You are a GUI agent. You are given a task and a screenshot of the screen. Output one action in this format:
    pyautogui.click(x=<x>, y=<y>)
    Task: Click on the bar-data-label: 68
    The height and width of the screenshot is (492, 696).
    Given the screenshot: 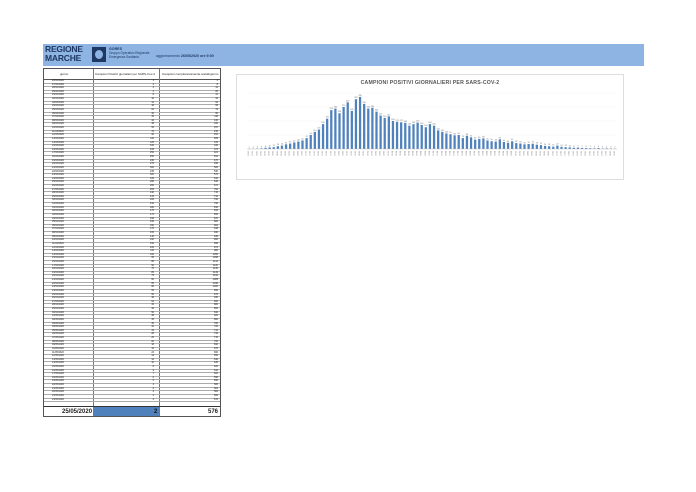 What is the action you would take?
    pyautogui.click(x=483, y=137)
    